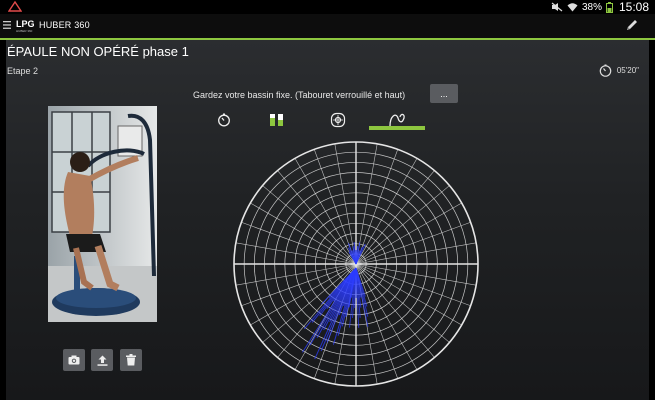 This screenshot has width=655, height=400. I want to click on left-edge, so click(3, 220).